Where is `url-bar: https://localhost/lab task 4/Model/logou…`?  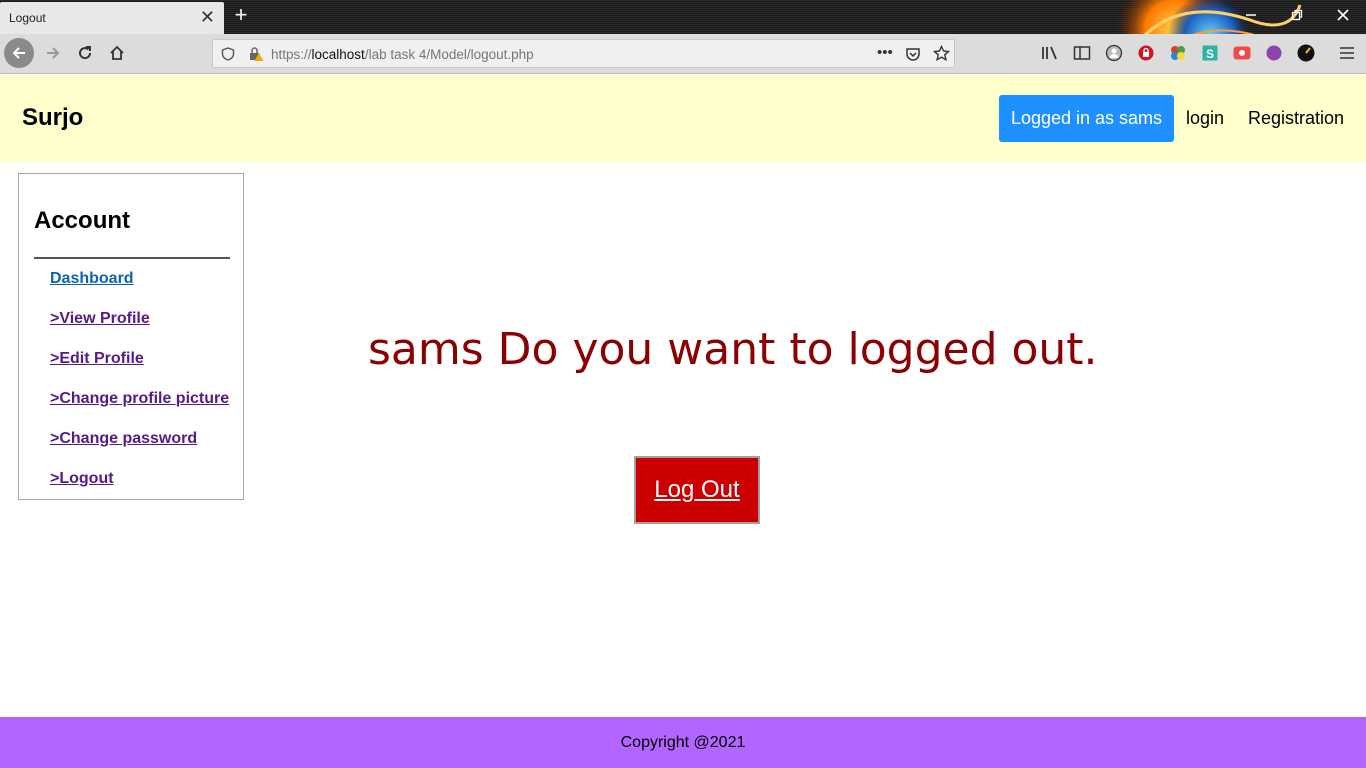 url-bar: https://localhost/lab task 4/Model/logou… is located at coordinates (583, 53).